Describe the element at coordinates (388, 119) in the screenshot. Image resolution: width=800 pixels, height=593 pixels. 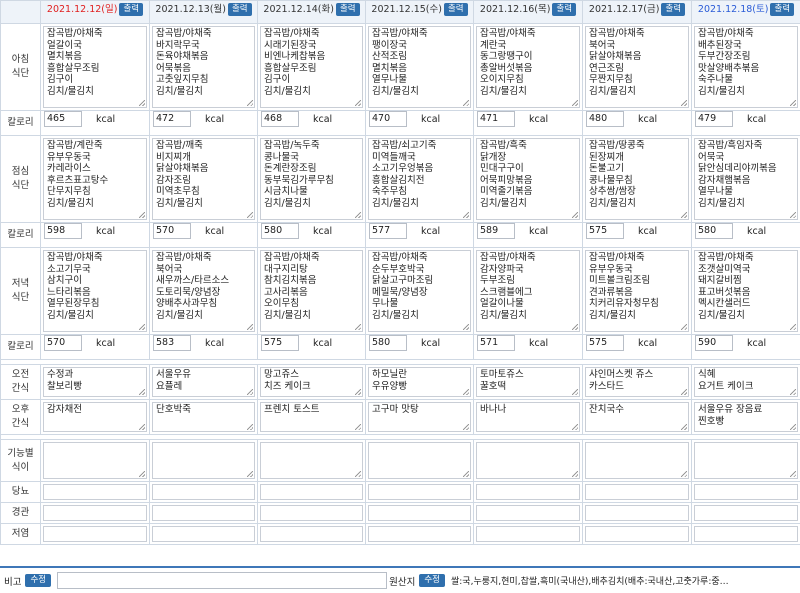
I see `breakfast-kcal-input: 470` at that location.